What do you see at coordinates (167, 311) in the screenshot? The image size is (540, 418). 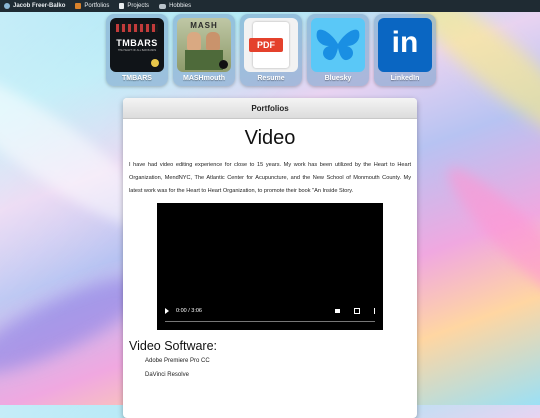 I see `play-icon` at bounding box center [167, 311].